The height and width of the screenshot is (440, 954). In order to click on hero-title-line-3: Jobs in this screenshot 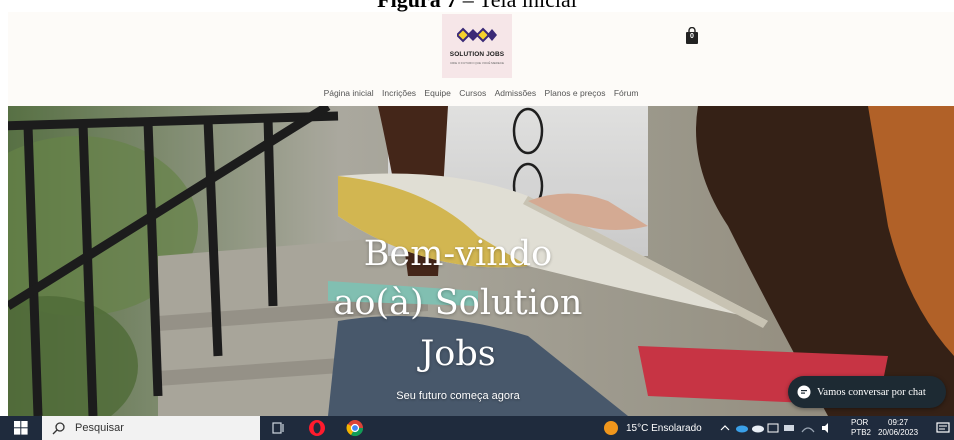, I will do `click(458, 354)`.